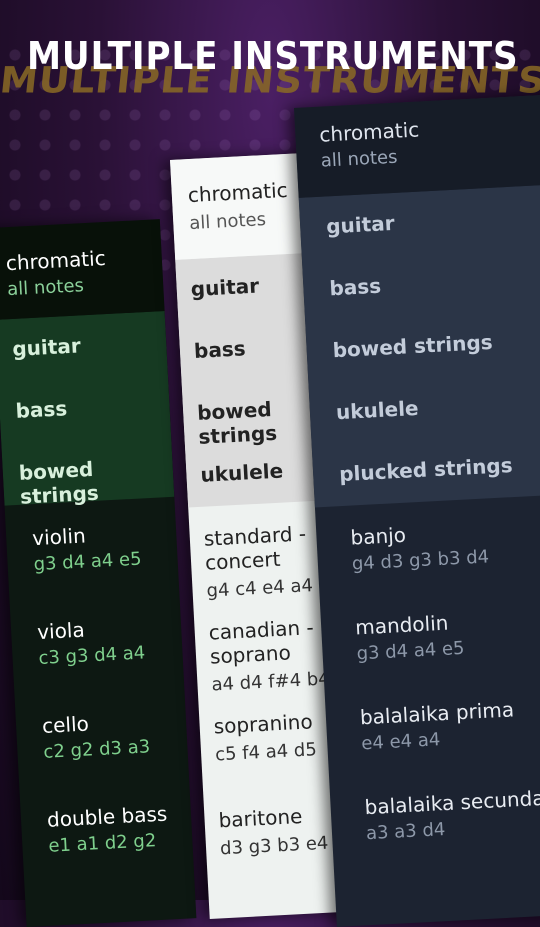 This screenshot has height=927, width=540. What do you see at coordinates (273, 56) in the screenshot?
I see `headline: MULTIPLE INSTRUMENTS` at bounding box center [273, 56].